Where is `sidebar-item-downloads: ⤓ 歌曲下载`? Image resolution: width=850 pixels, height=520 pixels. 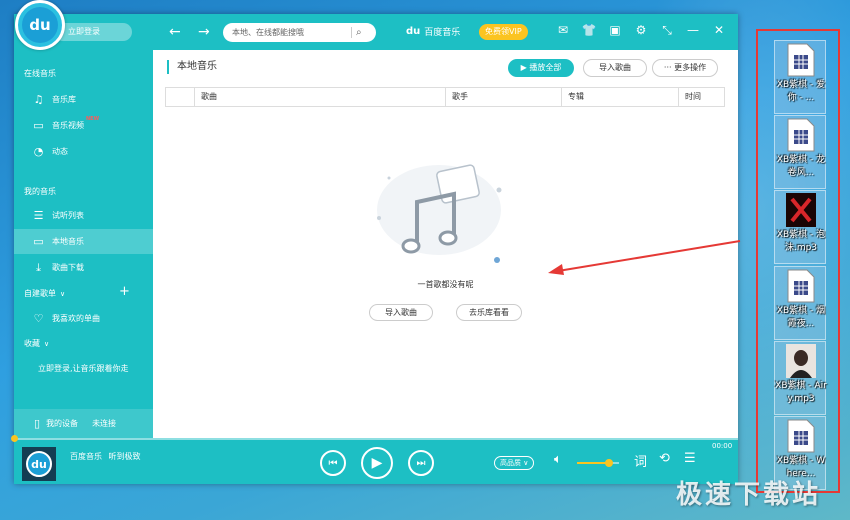
sidebar-item-downloads: ⤓ 歌曲下载 is located at coordinates (83, 267).